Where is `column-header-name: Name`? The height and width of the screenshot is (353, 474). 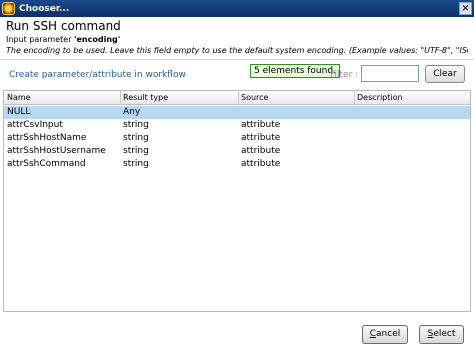 column-header-name: Name is located at coordinates (19, 97).